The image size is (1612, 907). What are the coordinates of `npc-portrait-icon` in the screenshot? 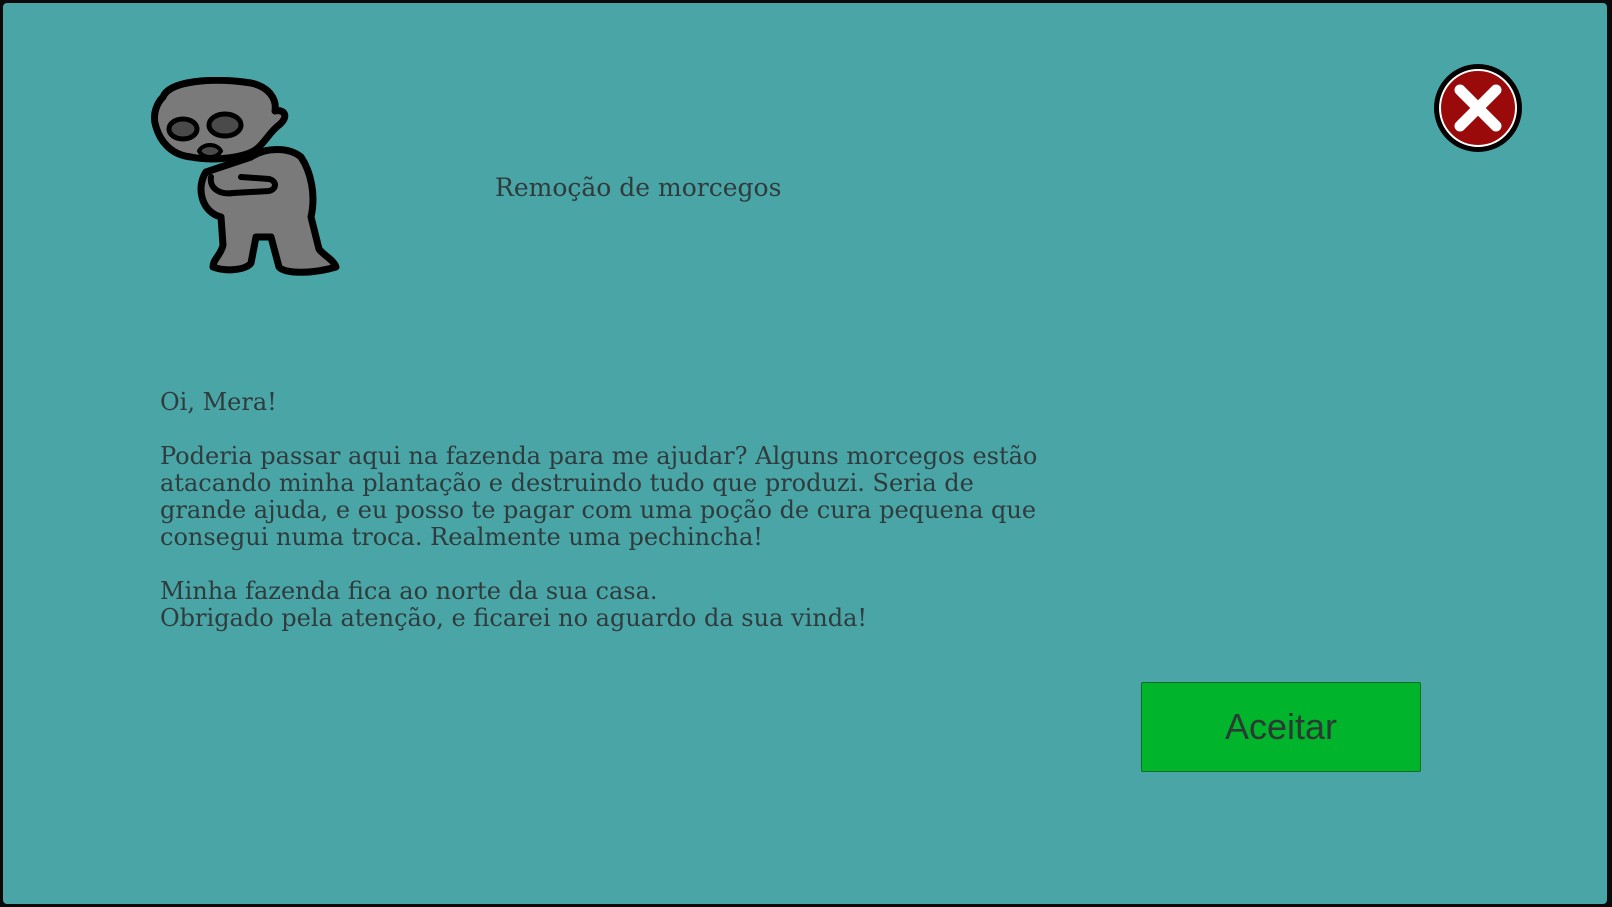 It's located at (245, 176).